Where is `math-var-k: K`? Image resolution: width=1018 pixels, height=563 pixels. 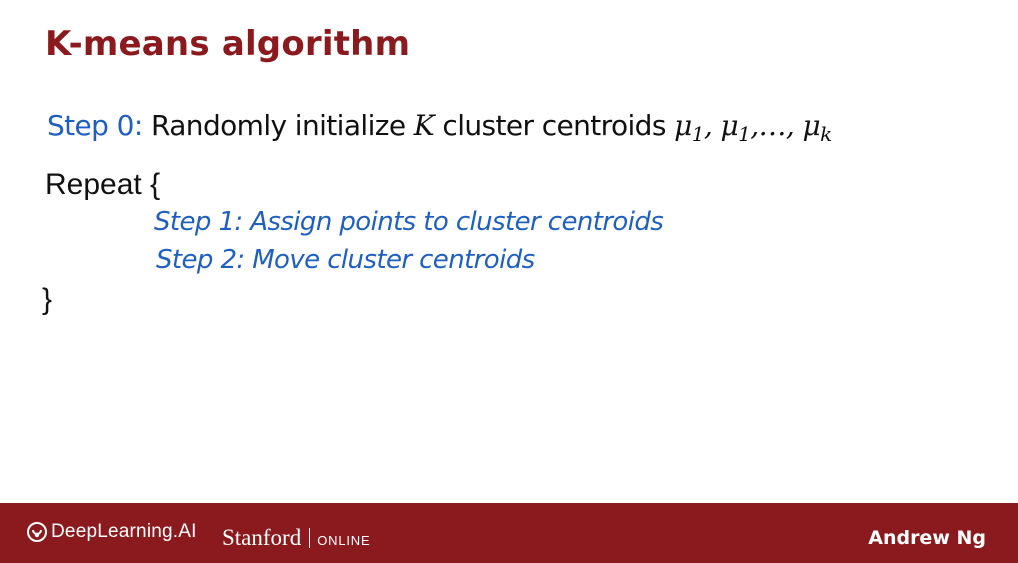
math-var-k: K is located at coordinates (424, 125).